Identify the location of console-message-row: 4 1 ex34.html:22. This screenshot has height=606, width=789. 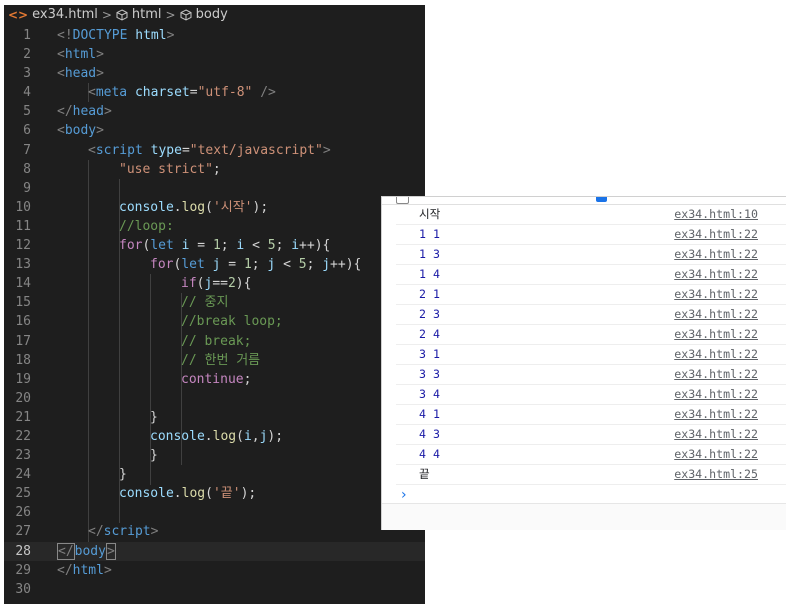
(591, 415).